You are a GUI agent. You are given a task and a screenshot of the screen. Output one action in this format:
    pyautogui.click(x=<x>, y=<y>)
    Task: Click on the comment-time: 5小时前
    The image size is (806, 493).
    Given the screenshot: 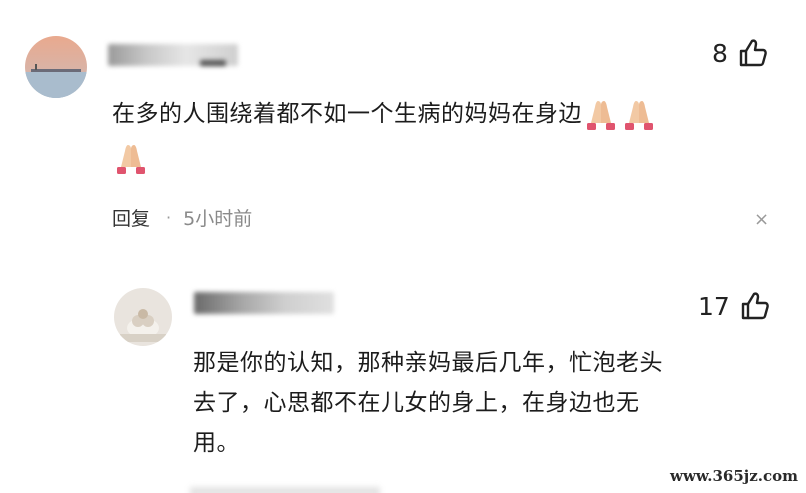 What is the action you would take?
    pyautogui.click(x=218, y=219)
    